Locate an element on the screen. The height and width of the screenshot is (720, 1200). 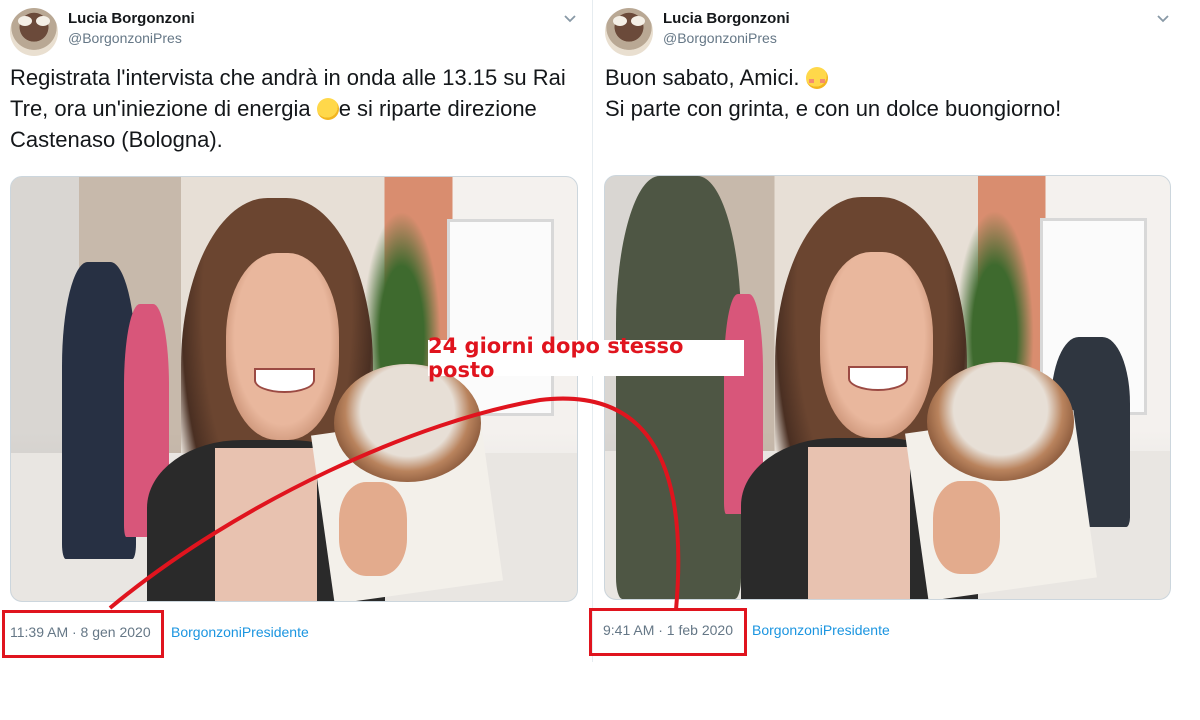
annotation-label: 24 giorni dopo stesso posto is located at coordinates (586, 358).